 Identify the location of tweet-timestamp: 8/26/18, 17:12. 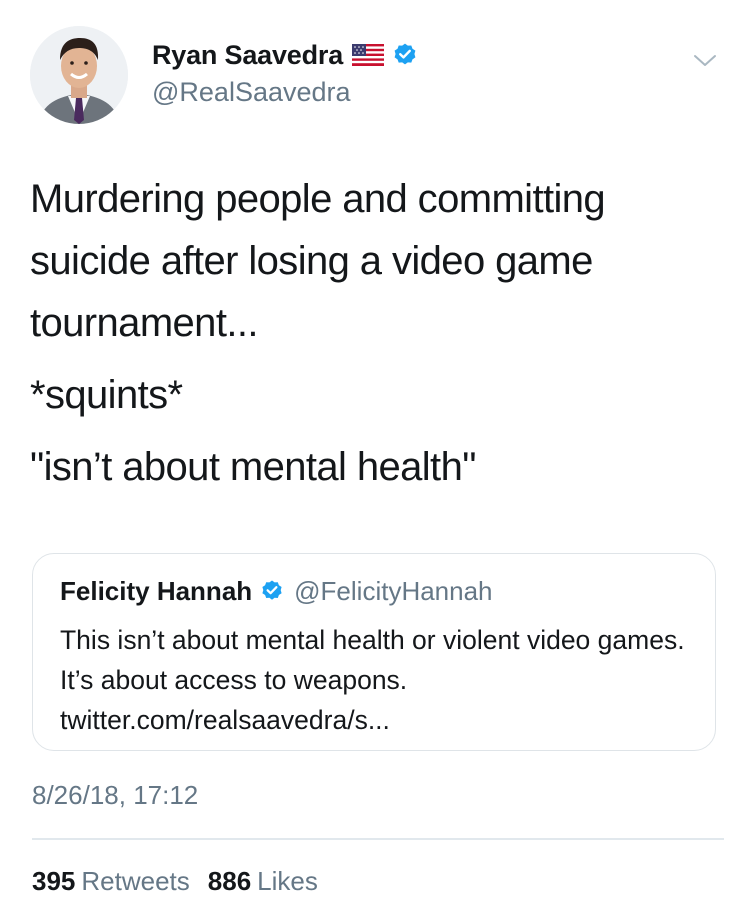
(115, 795).